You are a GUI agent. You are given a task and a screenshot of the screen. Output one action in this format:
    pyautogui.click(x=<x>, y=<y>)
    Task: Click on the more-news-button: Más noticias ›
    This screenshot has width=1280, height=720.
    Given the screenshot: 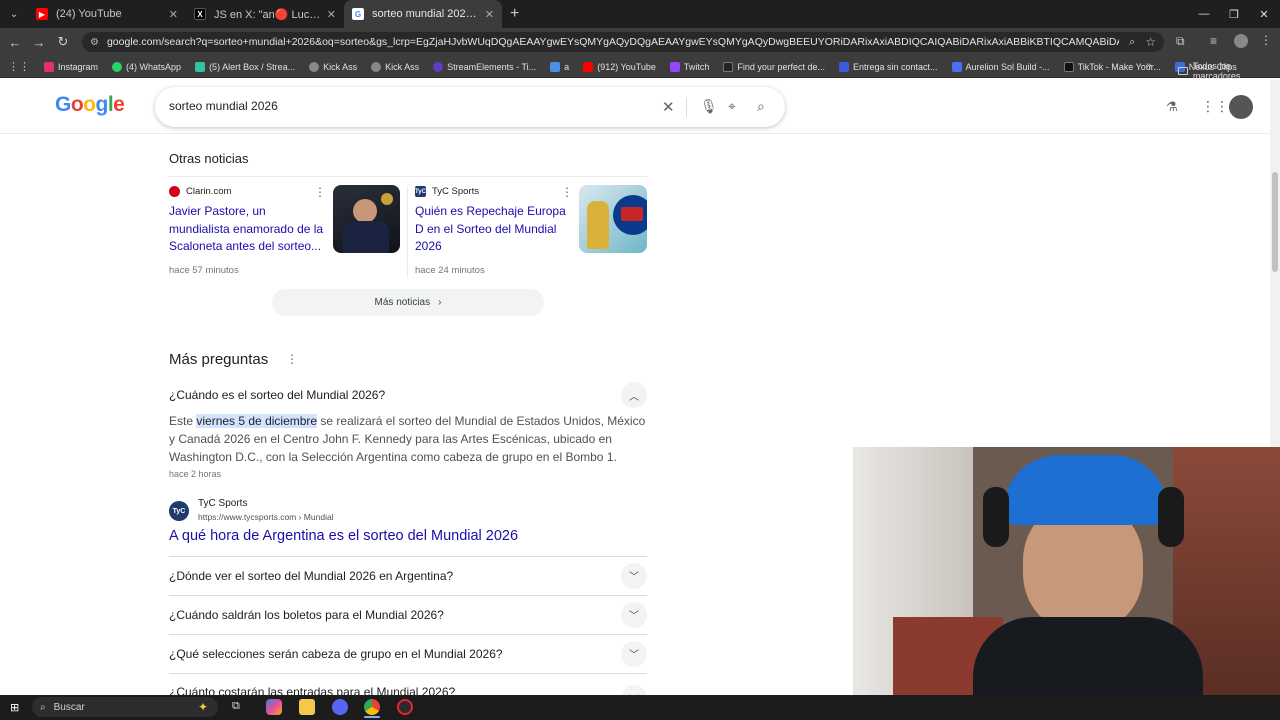 What is the action you would take?
    pyautogui.click(x=408, y=302)
    